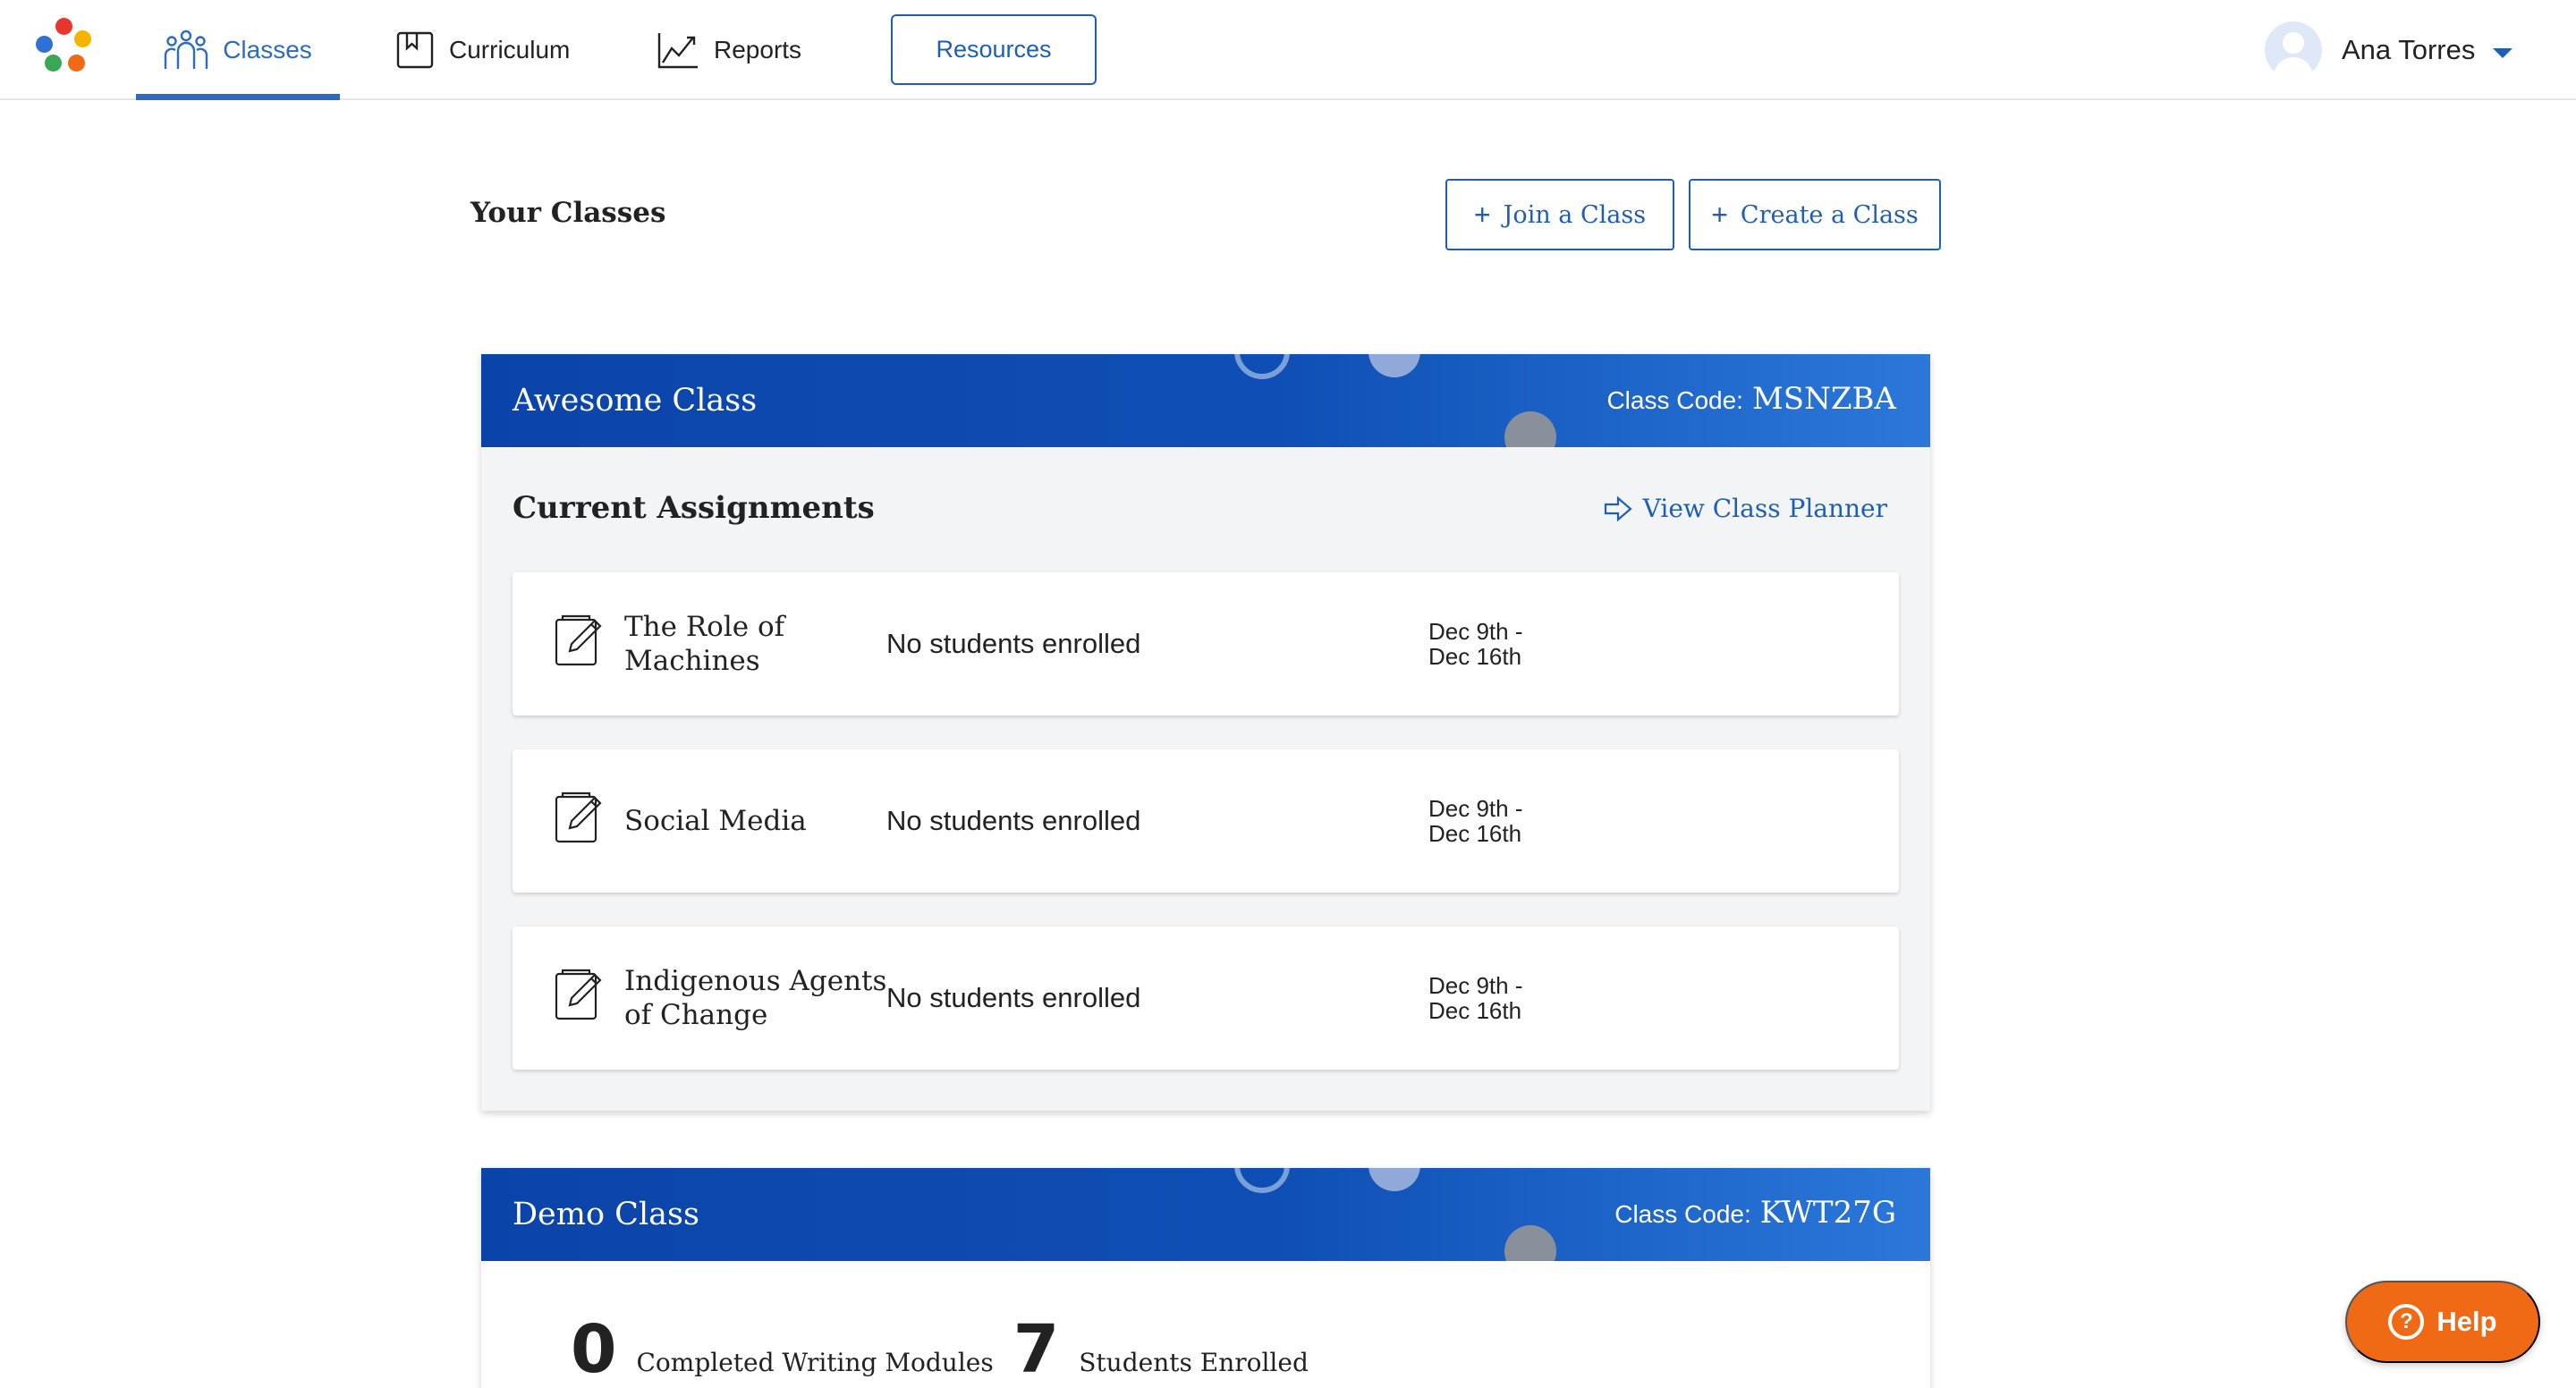 Image resolution: width=2576 pixels, height=1388 pixels. Describe the element at coordinates (1036, 1349) in the screenshot. I see `students-enrolled-count: 7` at that location.